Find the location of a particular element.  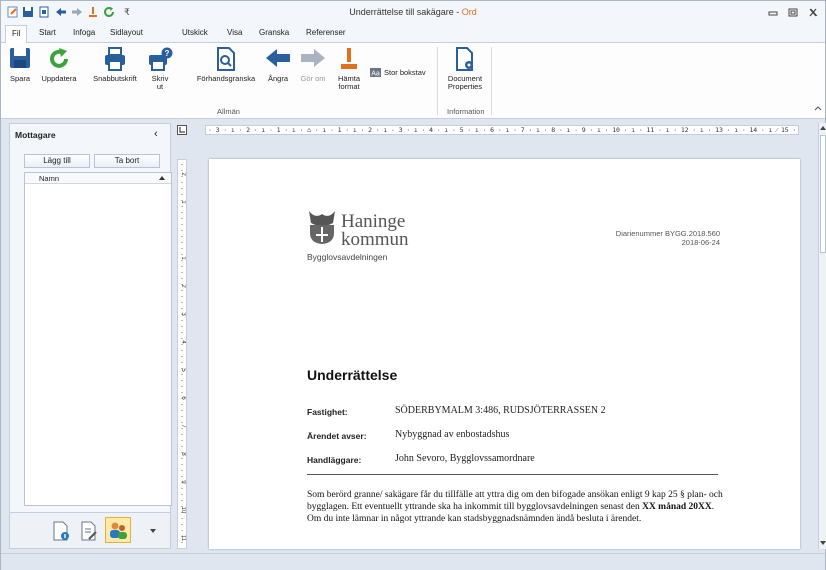

recipients-view-button is located at coordinates (118, 530).